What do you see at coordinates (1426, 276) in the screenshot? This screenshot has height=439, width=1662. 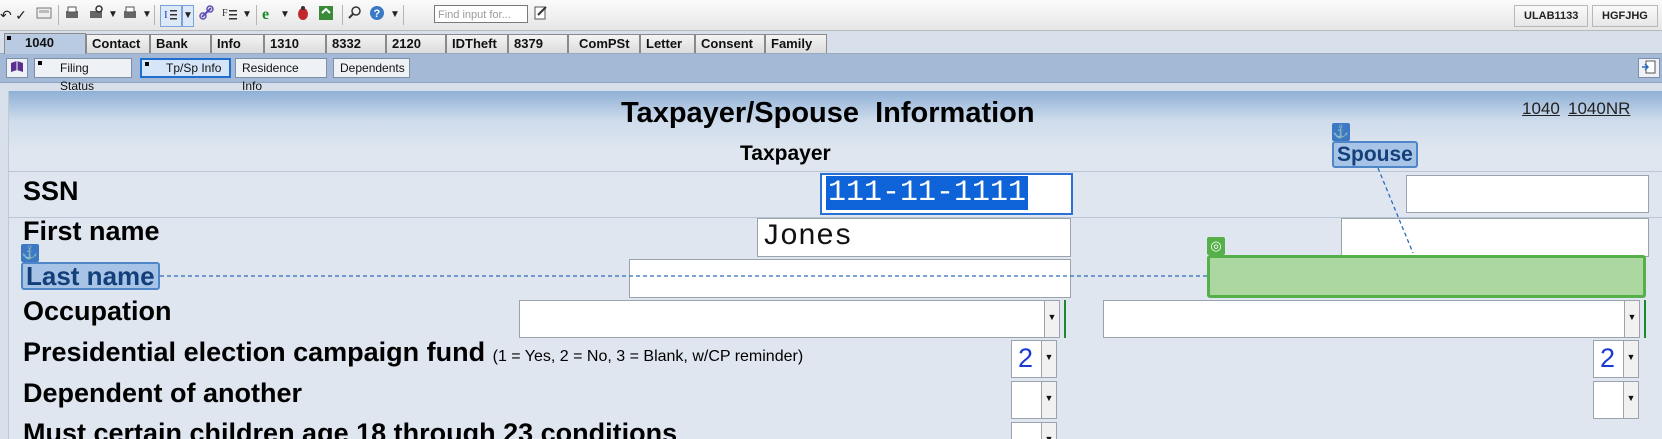 I see `spouse-last-name-input` at bounding box center [1426, 276].